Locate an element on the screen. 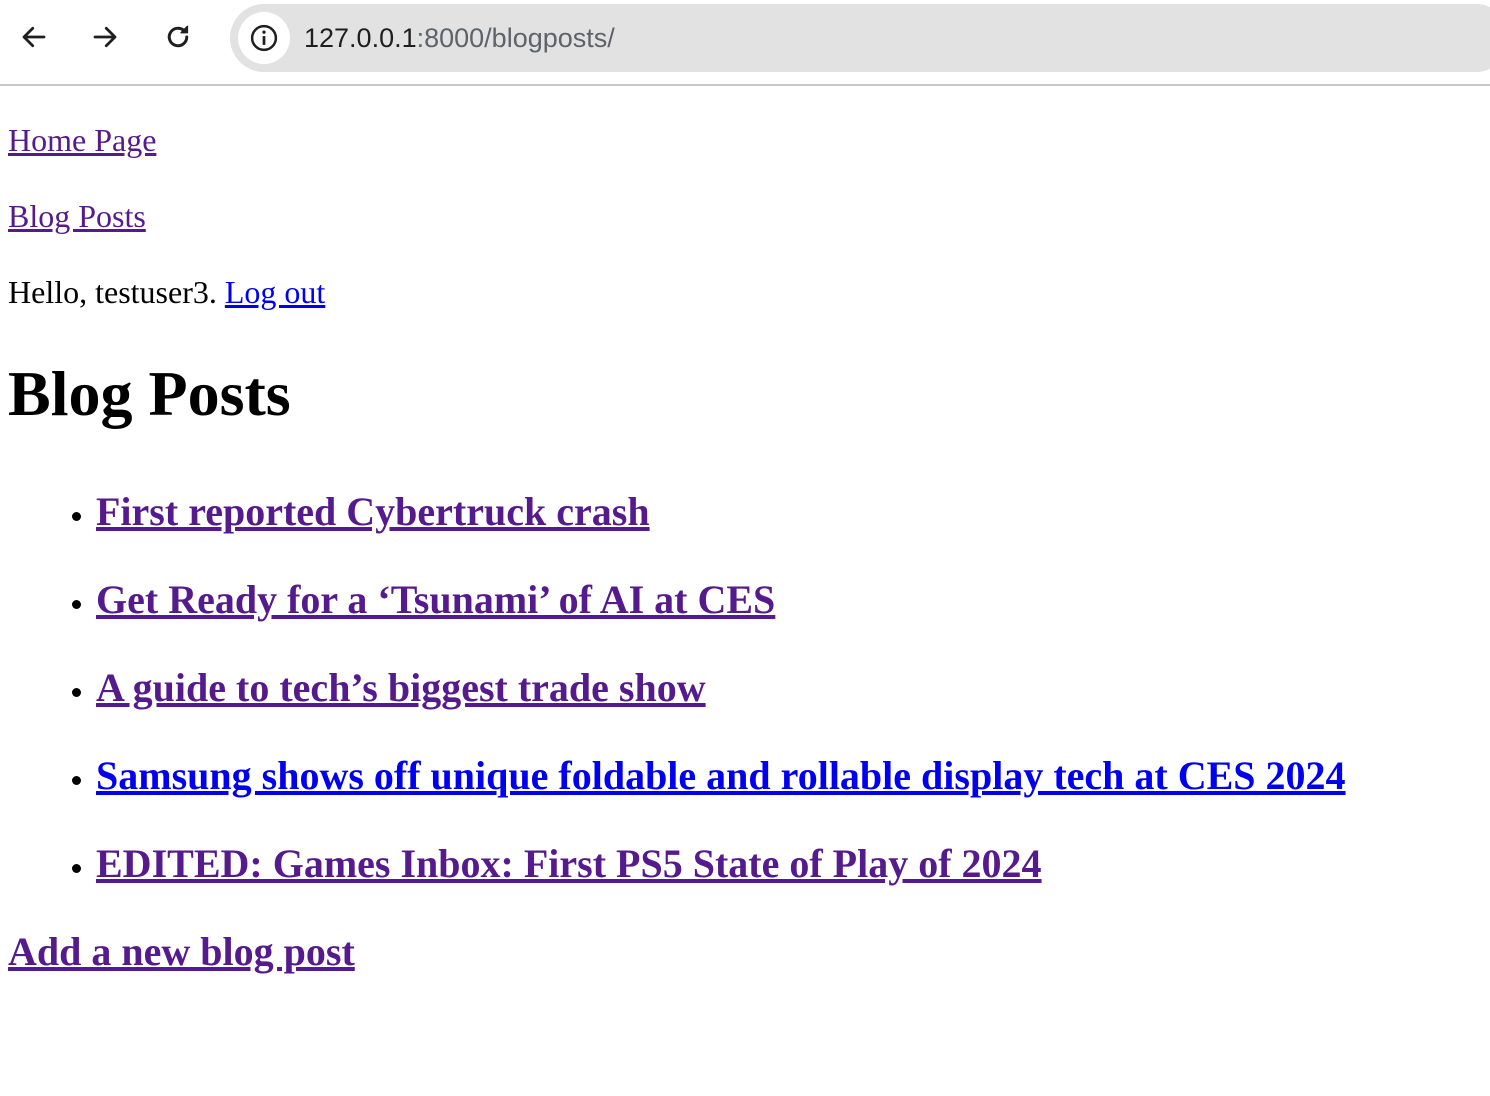 This screenshot has width=1490, height=1096. blog-posts-link: Blog Posts is located at coordinates (77, 216).